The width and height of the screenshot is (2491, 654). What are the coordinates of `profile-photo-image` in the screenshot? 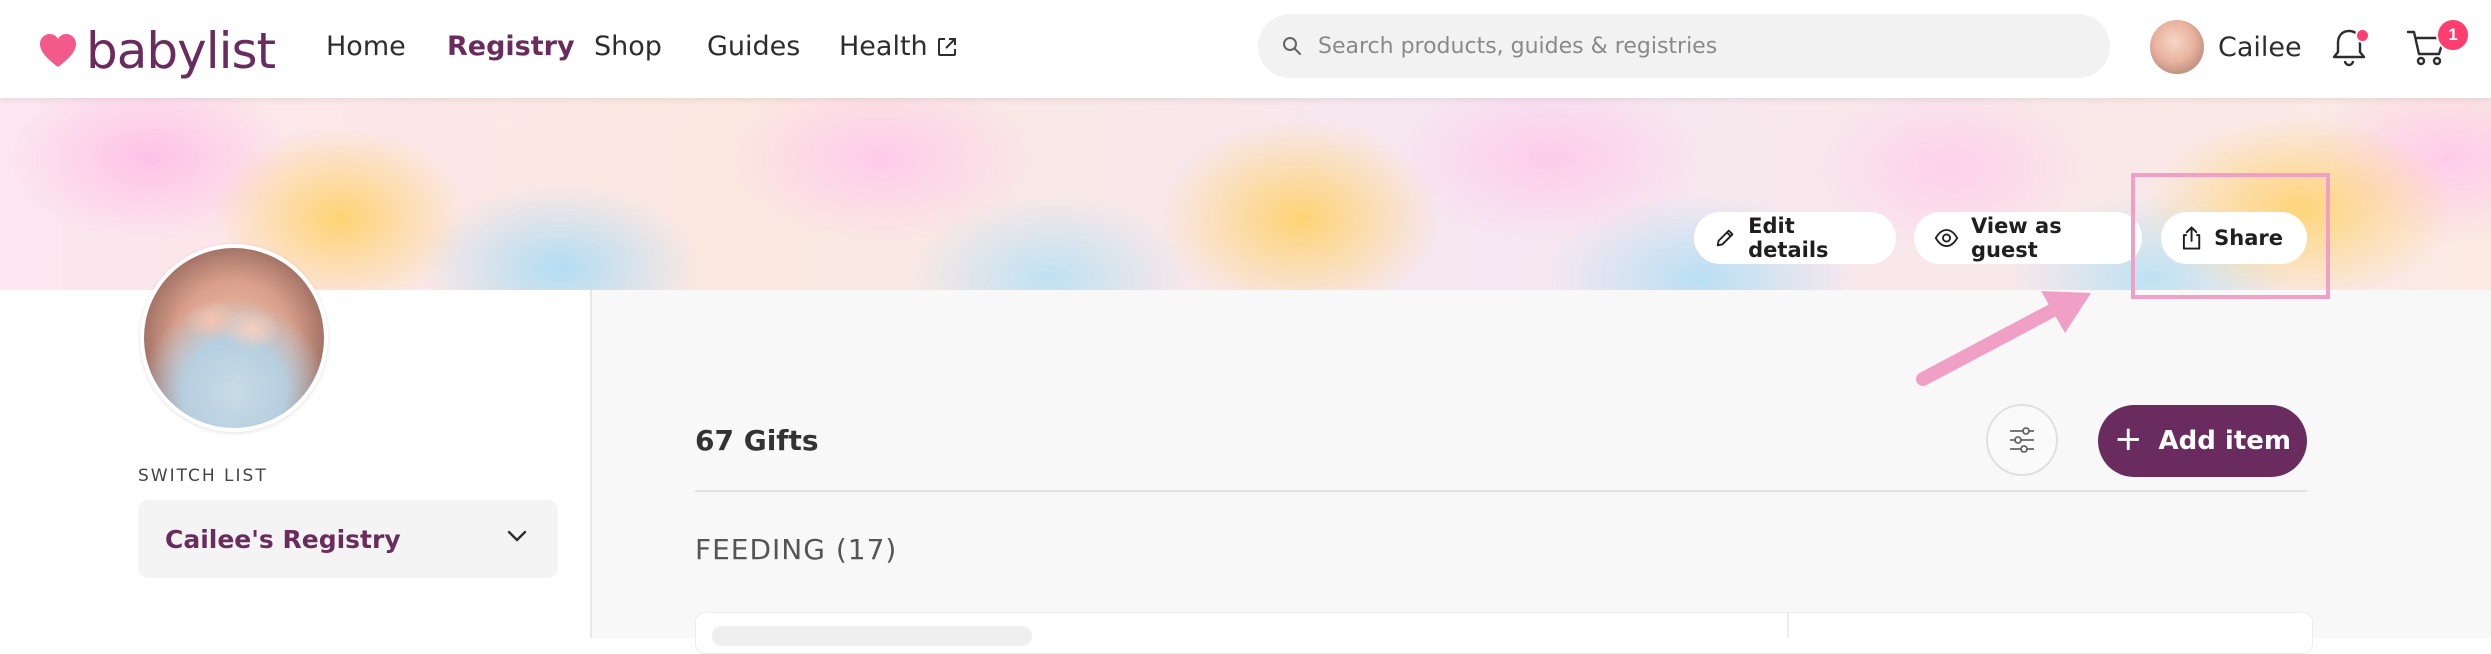 It's located at (234, 338).